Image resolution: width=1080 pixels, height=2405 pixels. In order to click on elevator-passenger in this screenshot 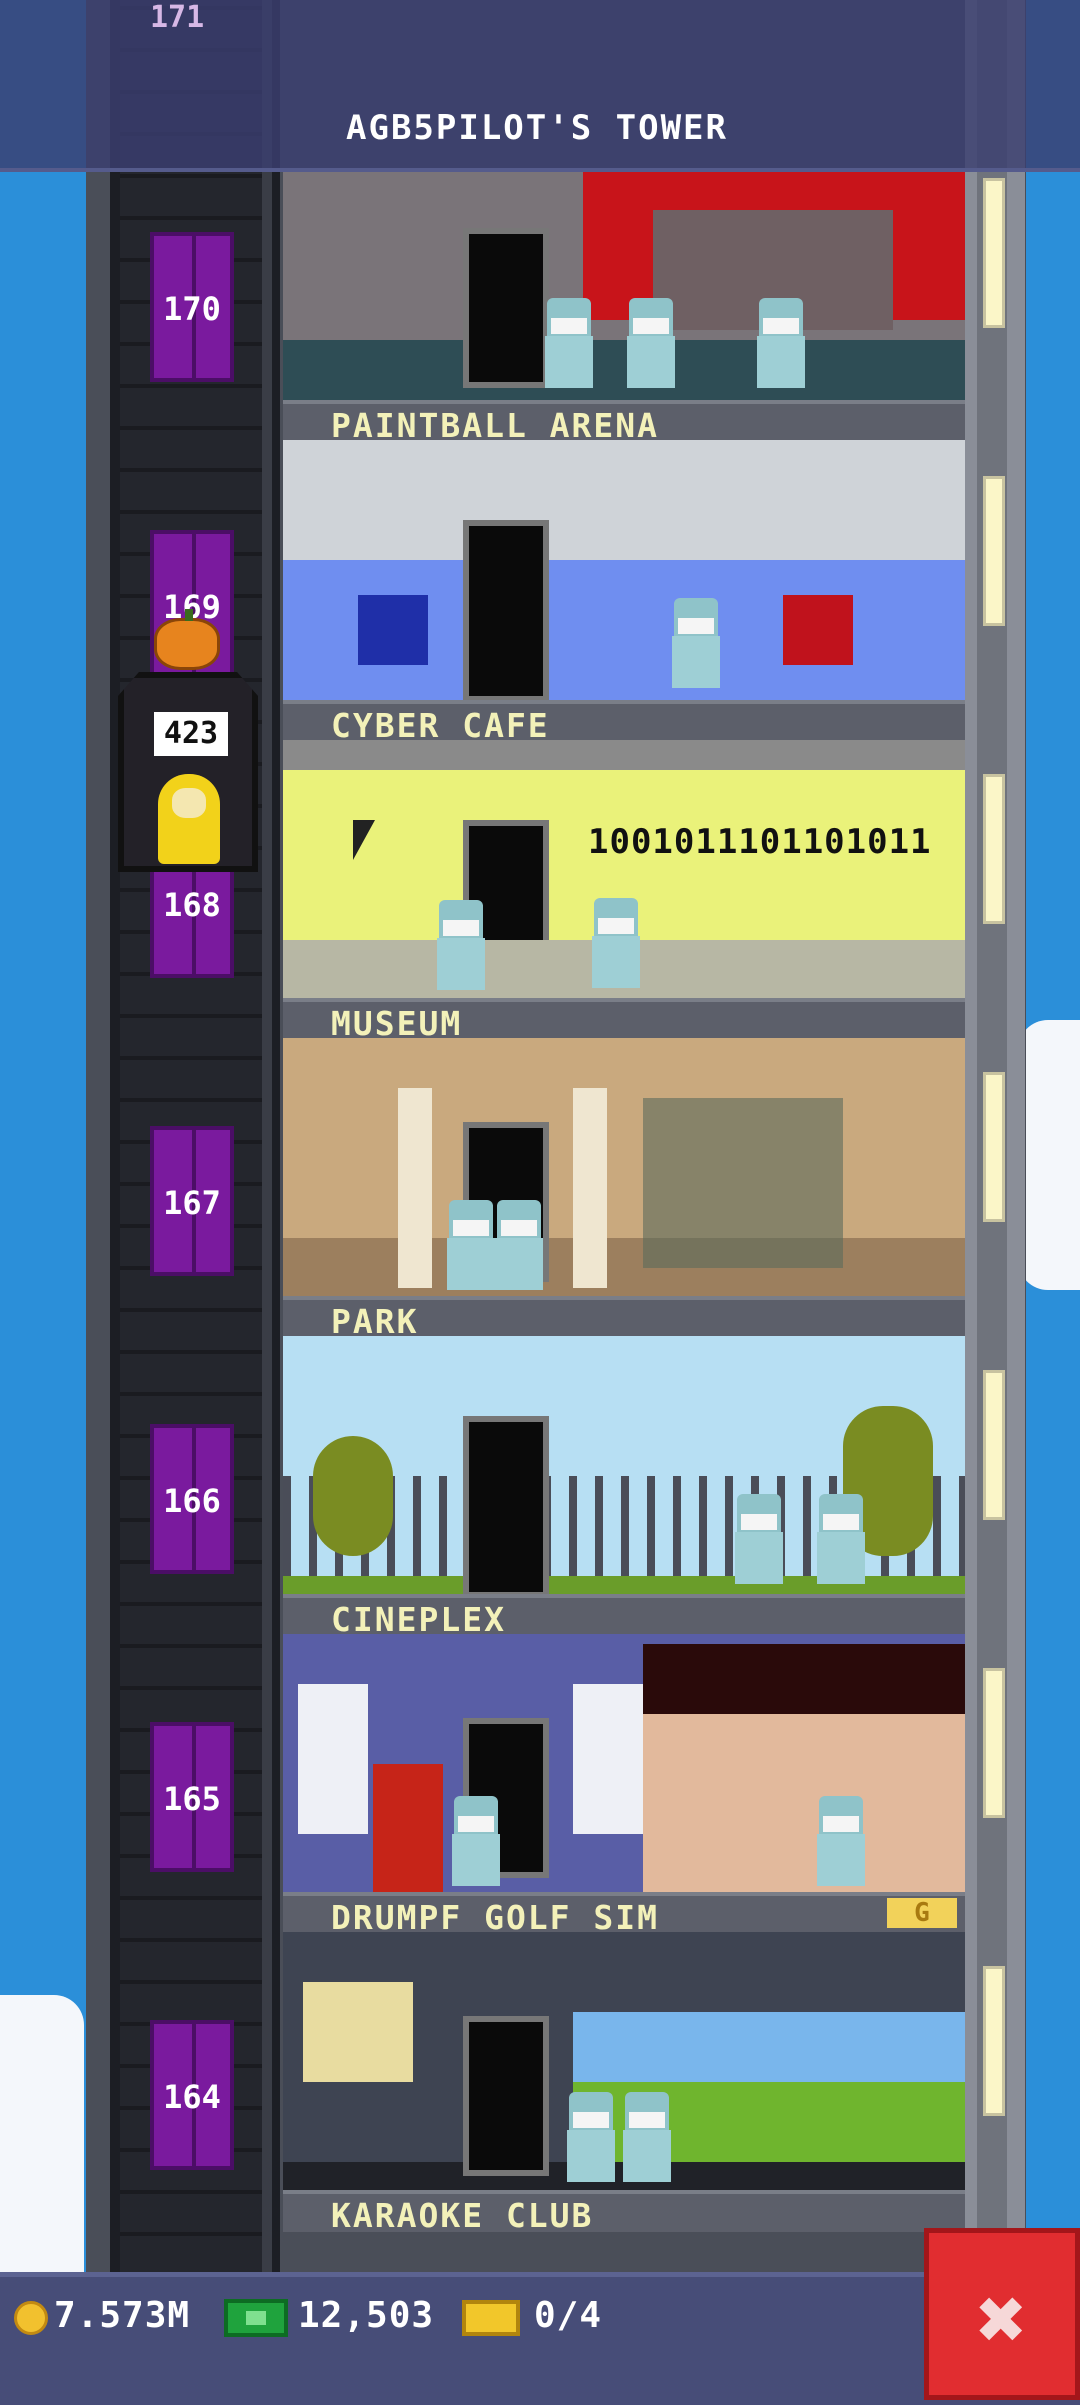, I will do `click(189, 819)`.